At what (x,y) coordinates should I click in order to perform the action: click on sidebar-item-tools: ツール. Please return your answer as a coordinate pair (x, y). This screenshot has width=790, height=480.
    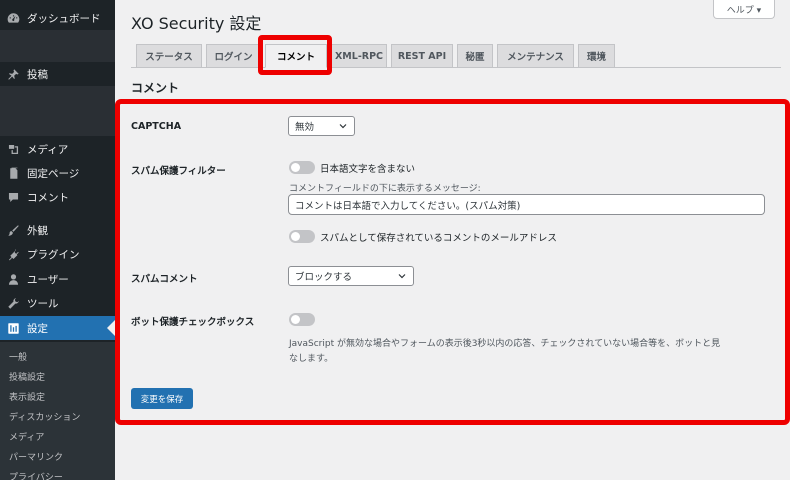
    Looking at the image, I should click on (57, 303).